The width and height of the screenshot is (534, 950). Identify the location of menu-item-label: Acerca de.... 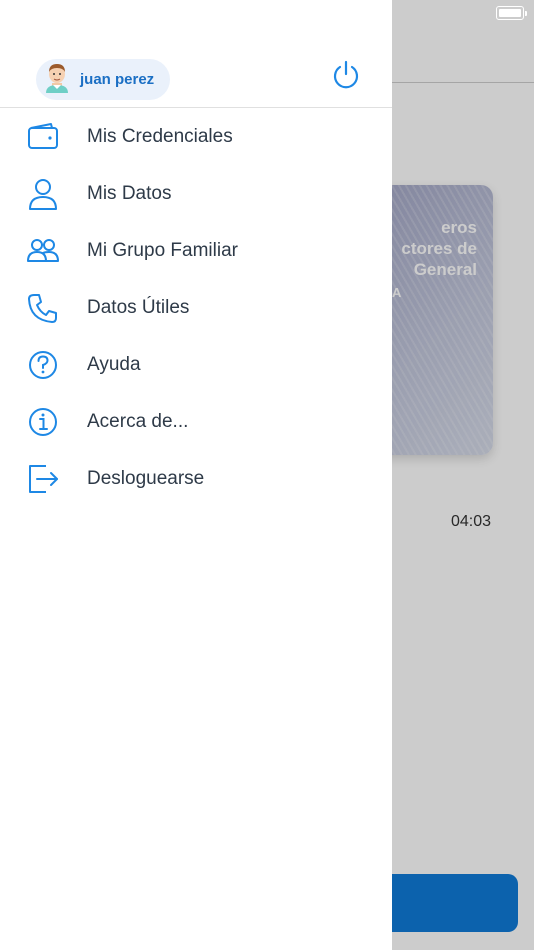
(138, 421).